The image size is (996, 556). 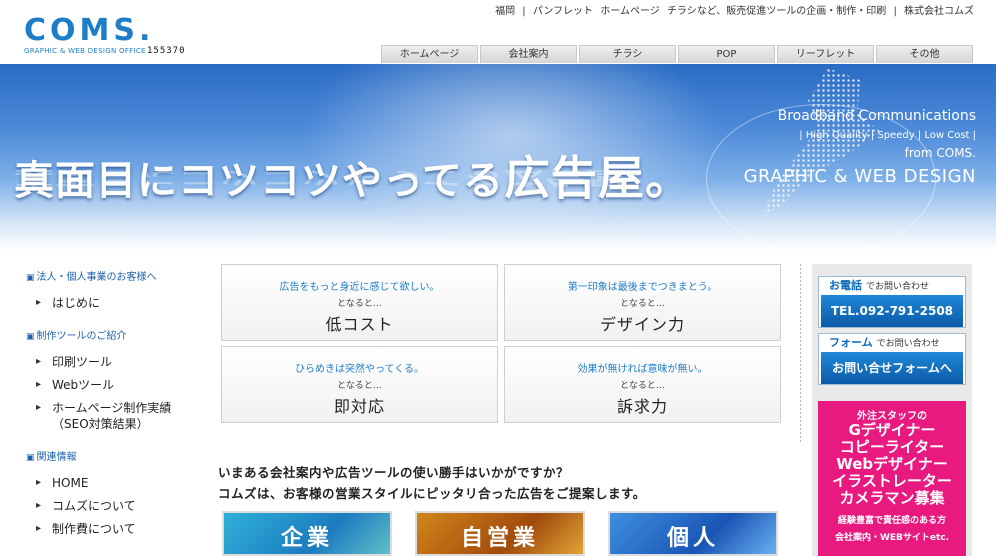 What do you see at coordinates (859, 176) in the screenshot?
I see `hero-design: GRAPHIC & WEB DESIGN` at bounding box center [859, 176].